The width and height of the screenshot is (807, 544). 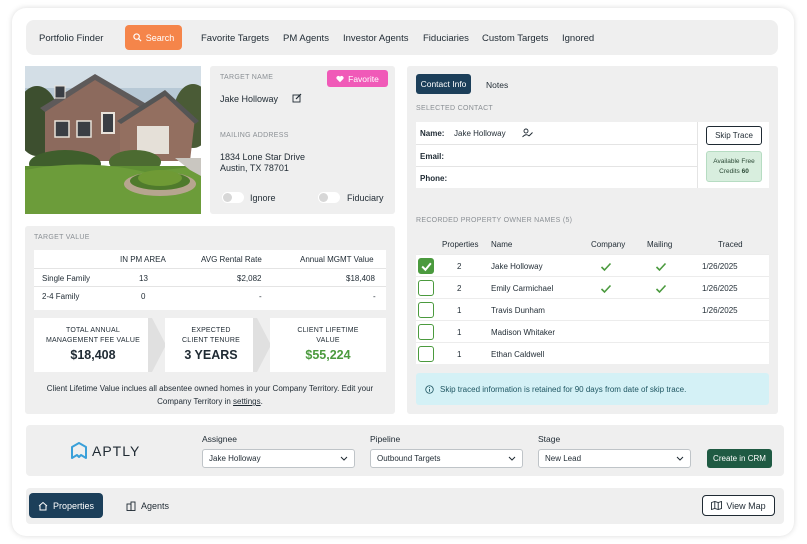 What do you see at coordinates (233, 197) in the screenshot?
I see `ignore-toggle` at bounding box center [233, 197].